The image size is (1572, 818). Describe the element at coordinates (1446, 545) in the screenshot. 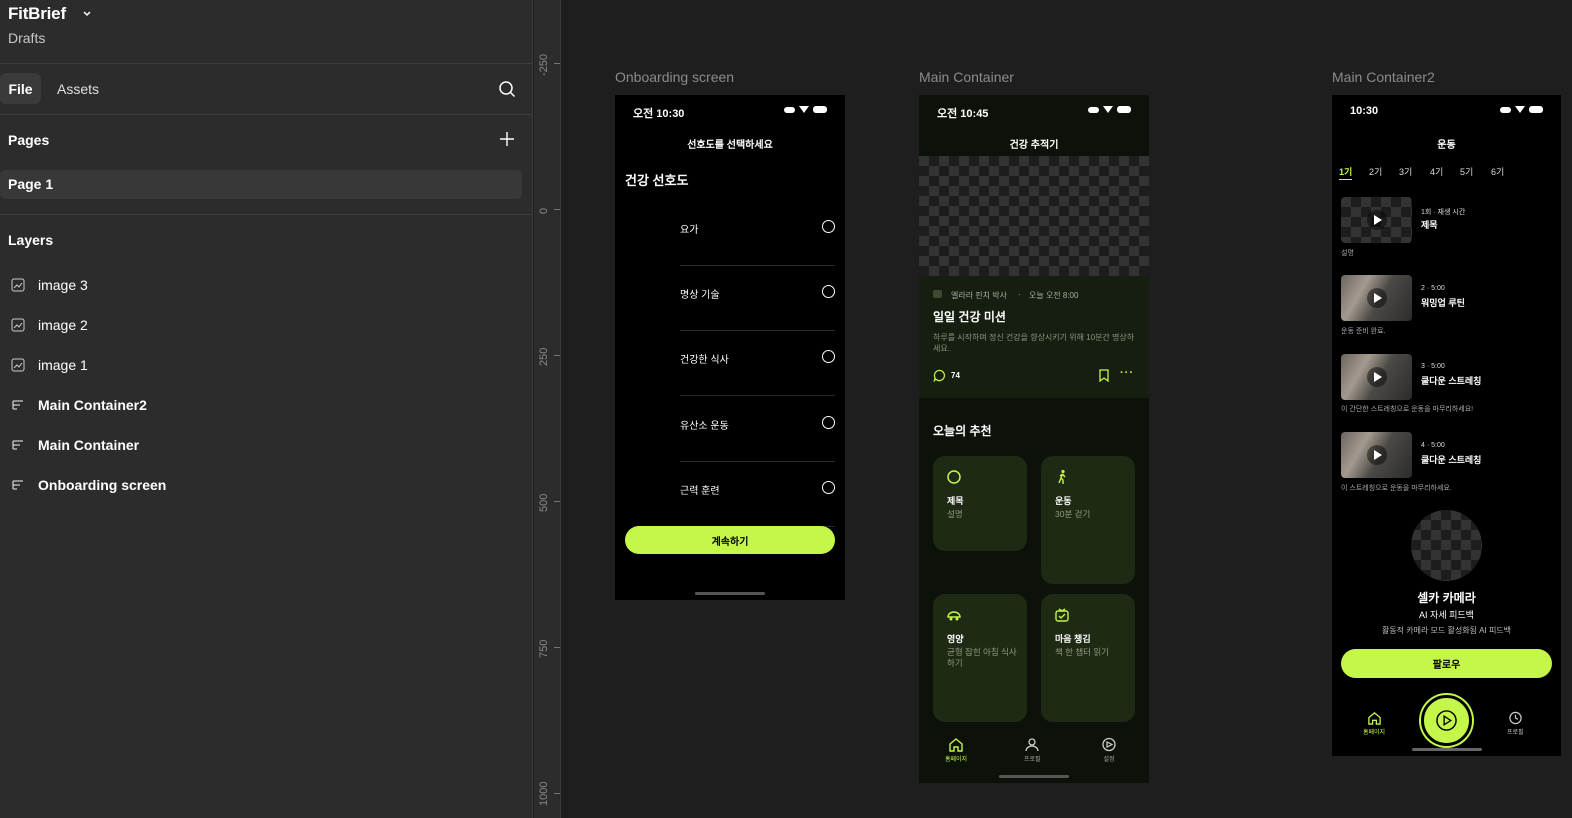

I see `selfie-camera-preview` at that location.